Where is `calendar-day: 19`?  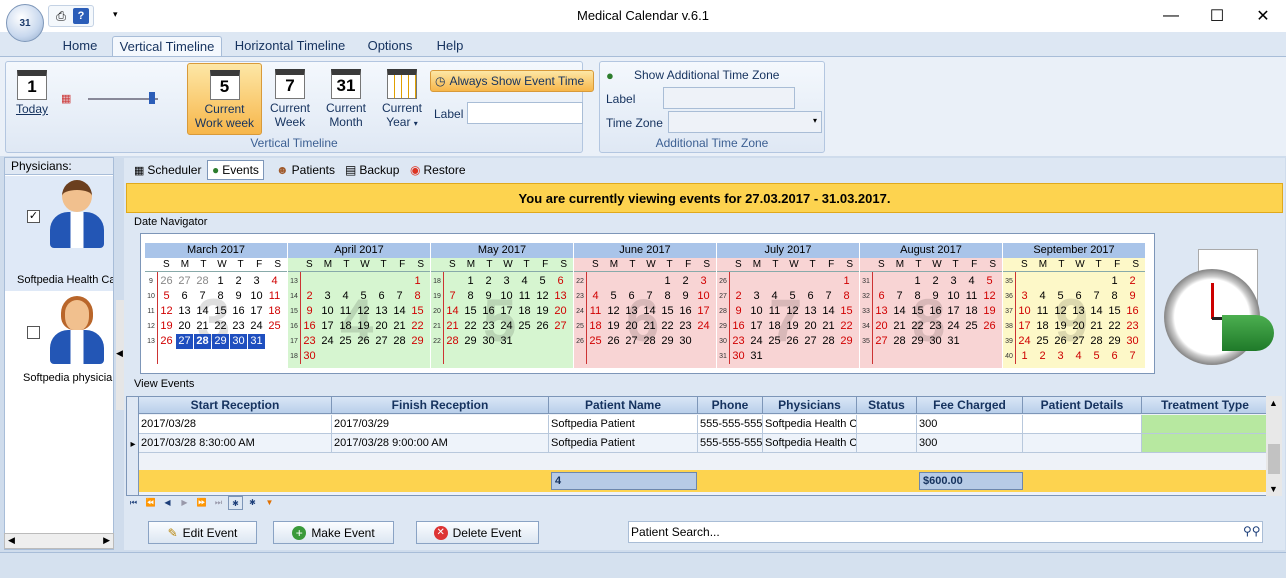 calendar-day: 19 is located at coordinates (792, 326).